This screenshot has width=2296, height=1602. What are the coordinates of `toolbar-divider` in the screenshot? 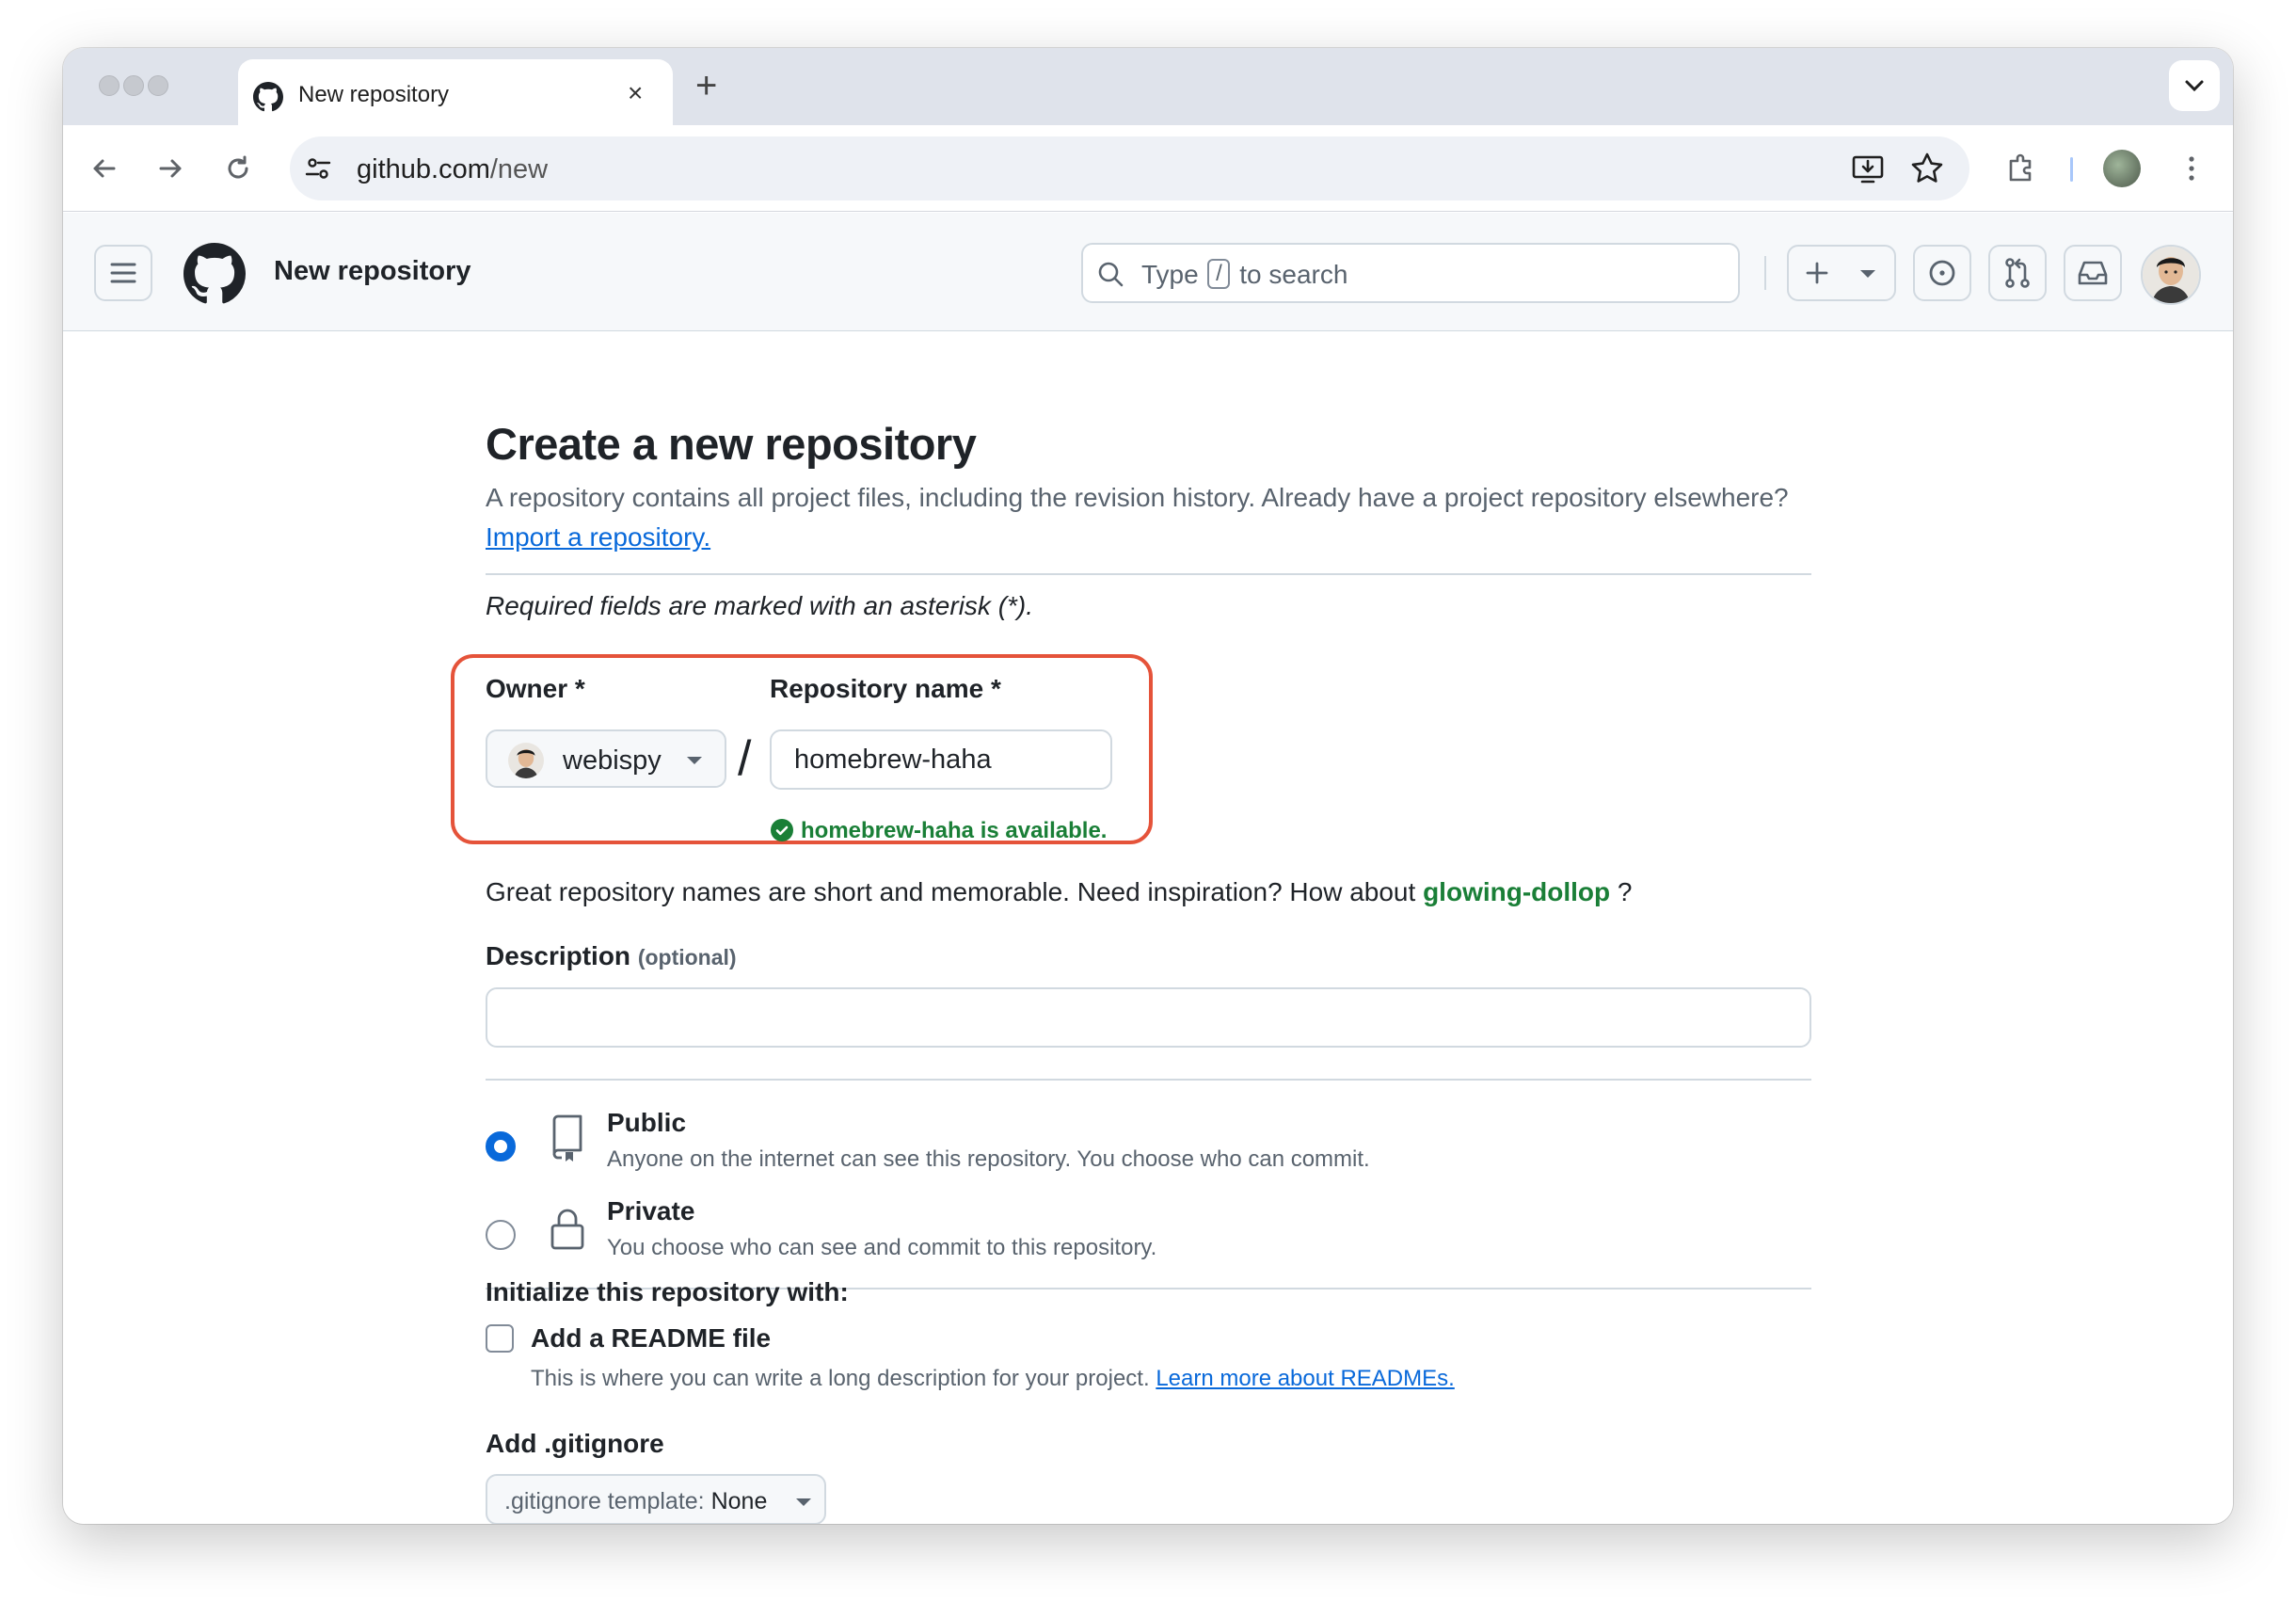 It's located at (2071, 169).